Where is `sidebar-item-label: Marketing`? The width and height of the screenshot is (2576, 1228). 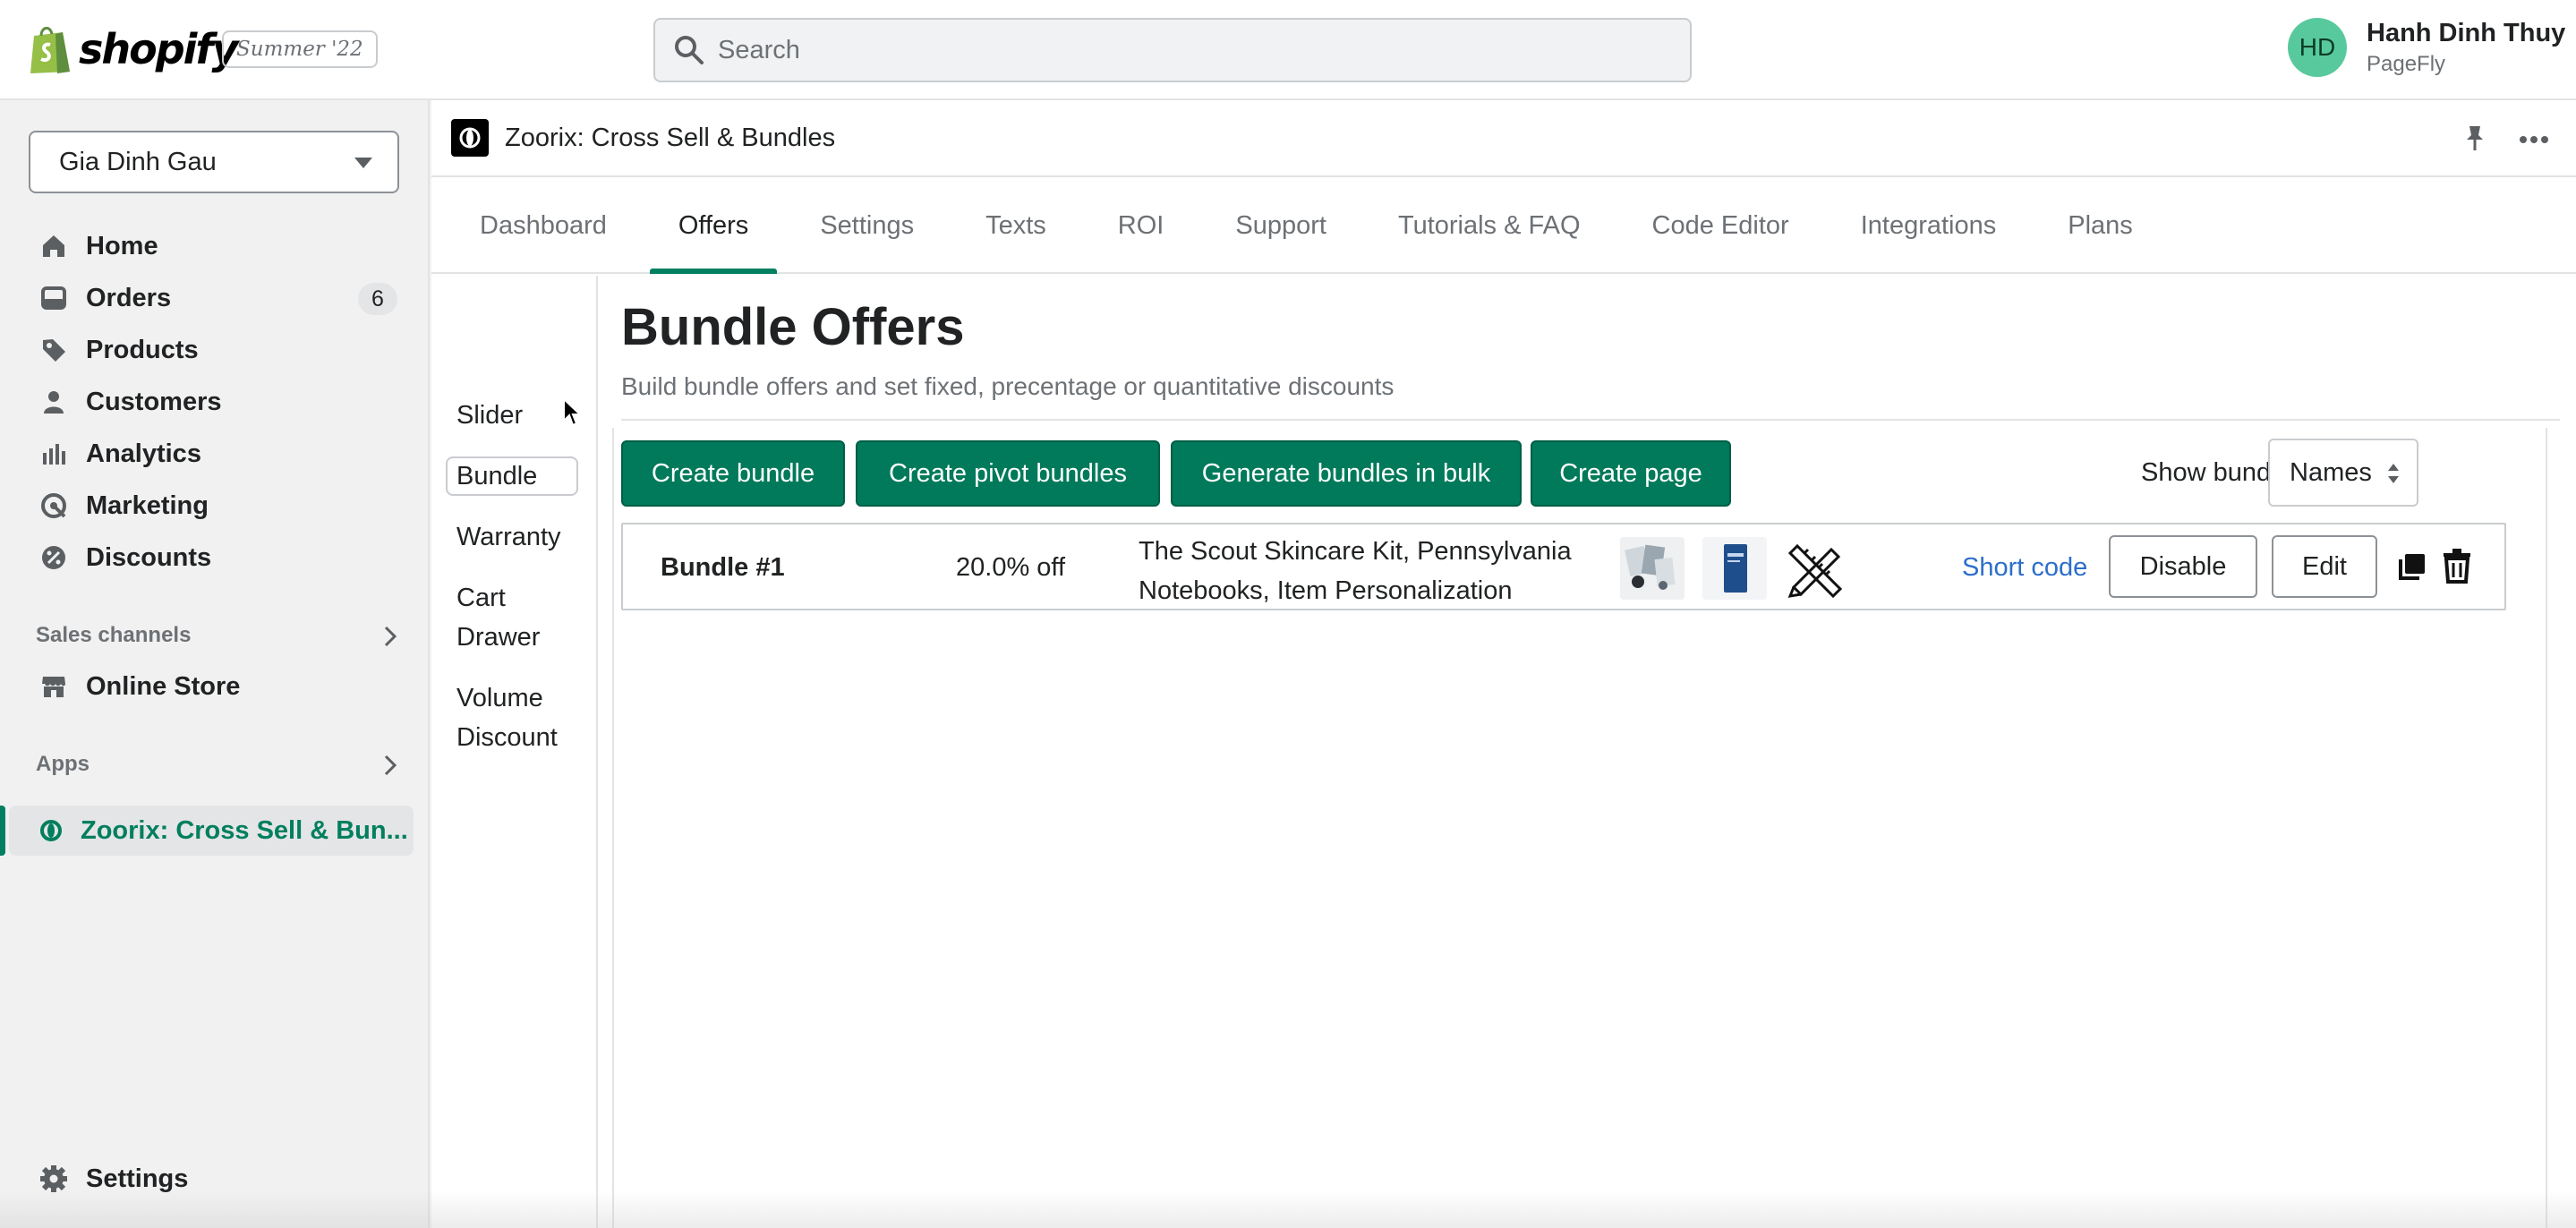 sidebar-item-label: Marketing is located at coordinates (147, 505).